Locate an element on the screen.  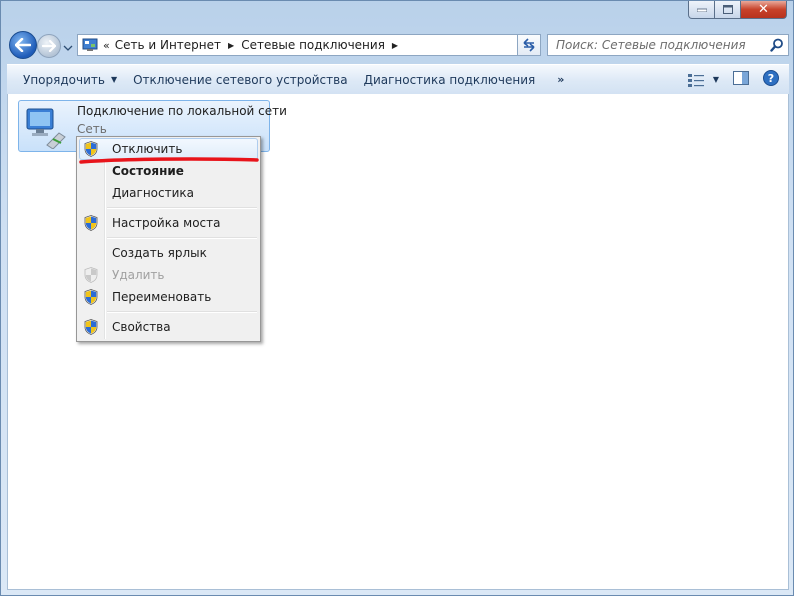
breadcrumb-network-connections: Сетевые подключения is located at coordinates (313, 45).